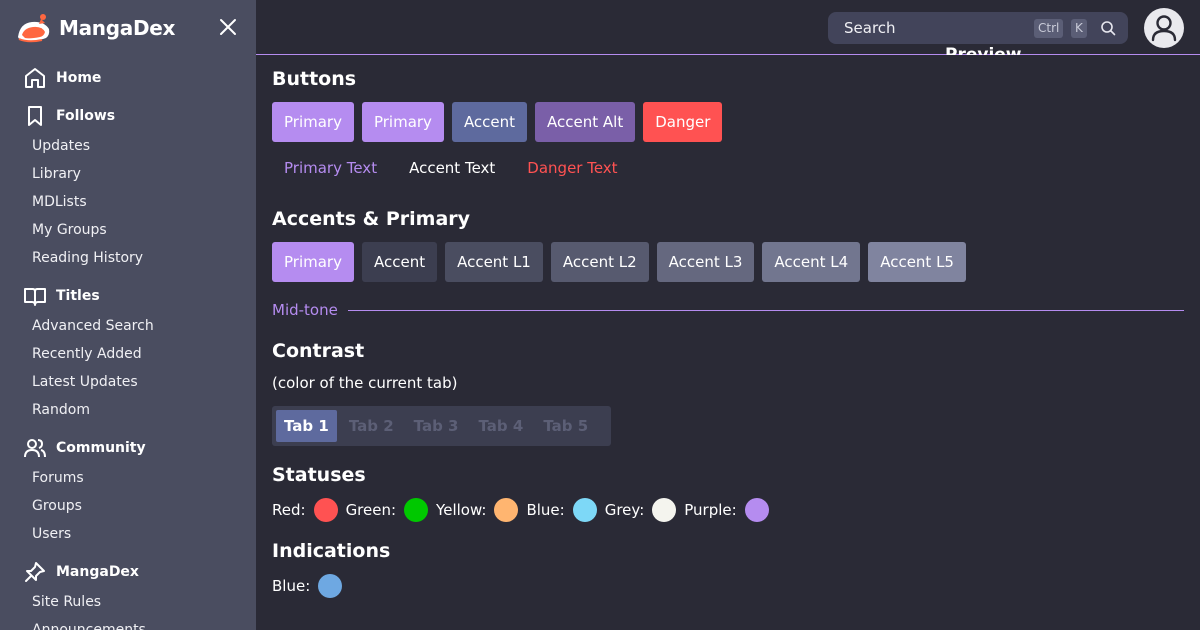  Describe the element at coordinates (35, 572) in the screenshot. I see `pin-icon` at that location.